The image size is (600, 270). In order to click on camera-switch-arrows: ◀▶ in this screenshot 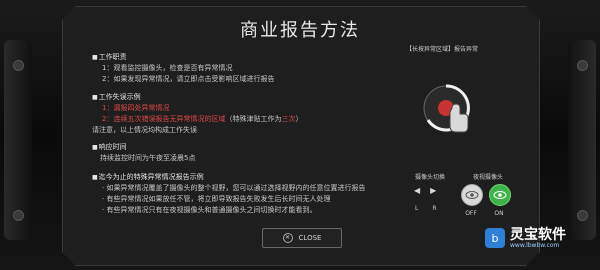, I will do `click(430, 190)`.